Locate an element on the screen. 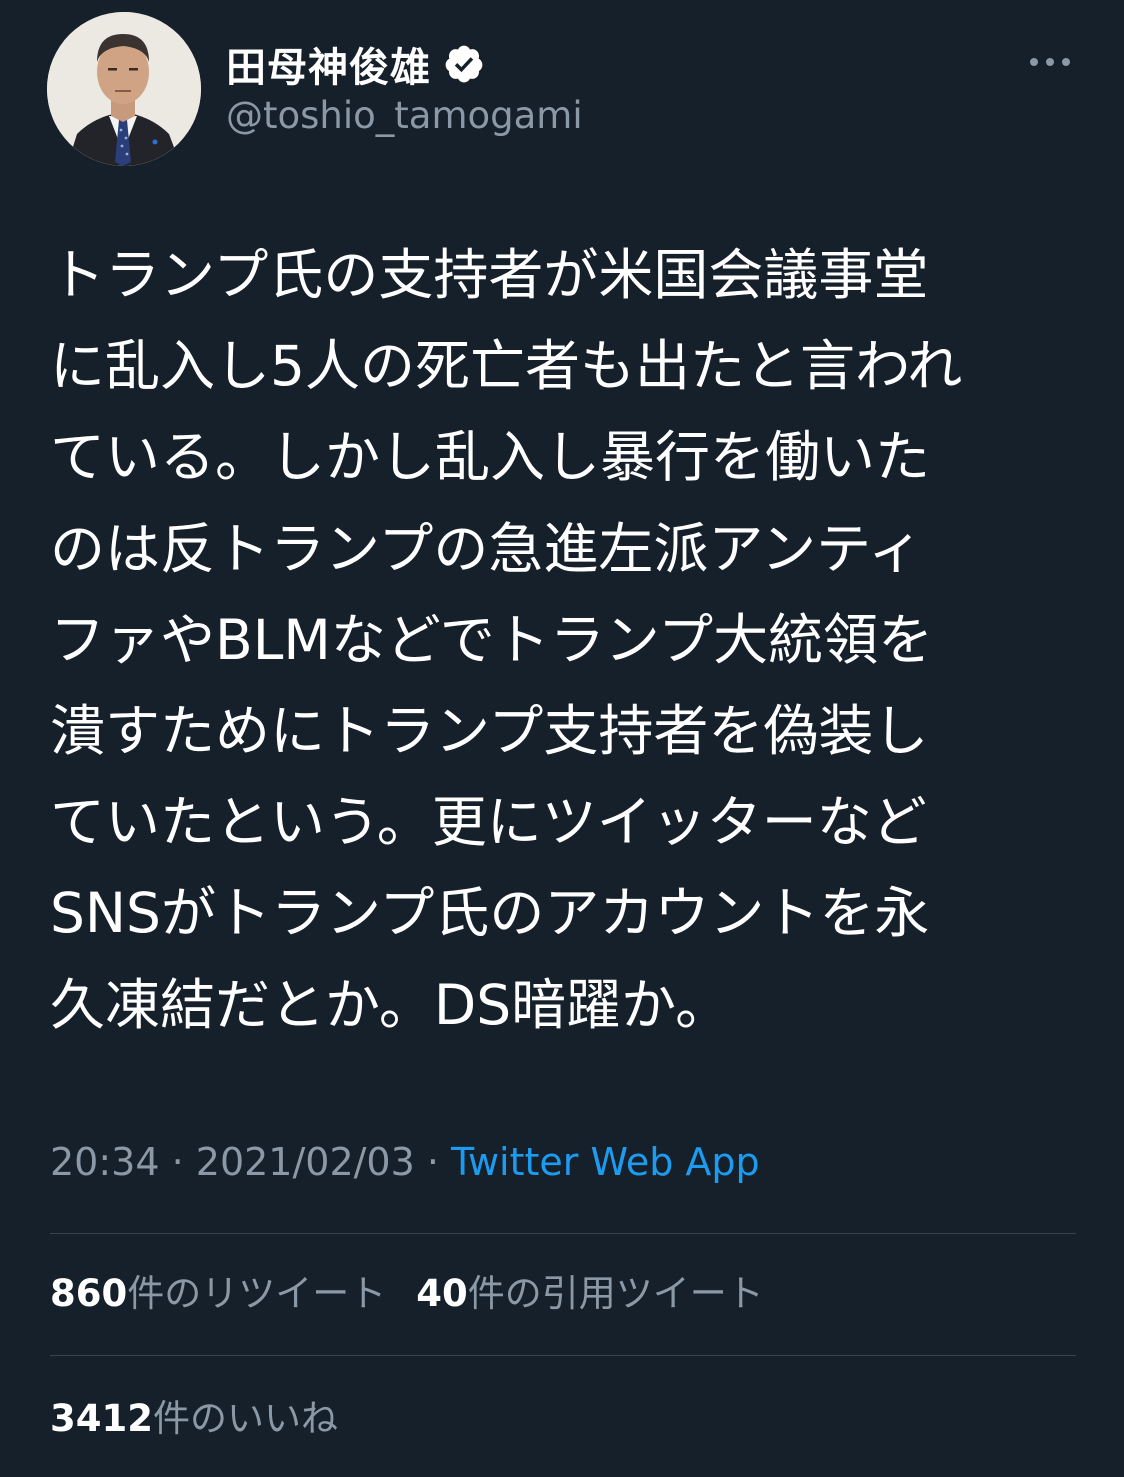 The height and width of the screenshot is (1477, 1124). likes-stat: 3412件のいいね is located at coordinates (194, 1418).